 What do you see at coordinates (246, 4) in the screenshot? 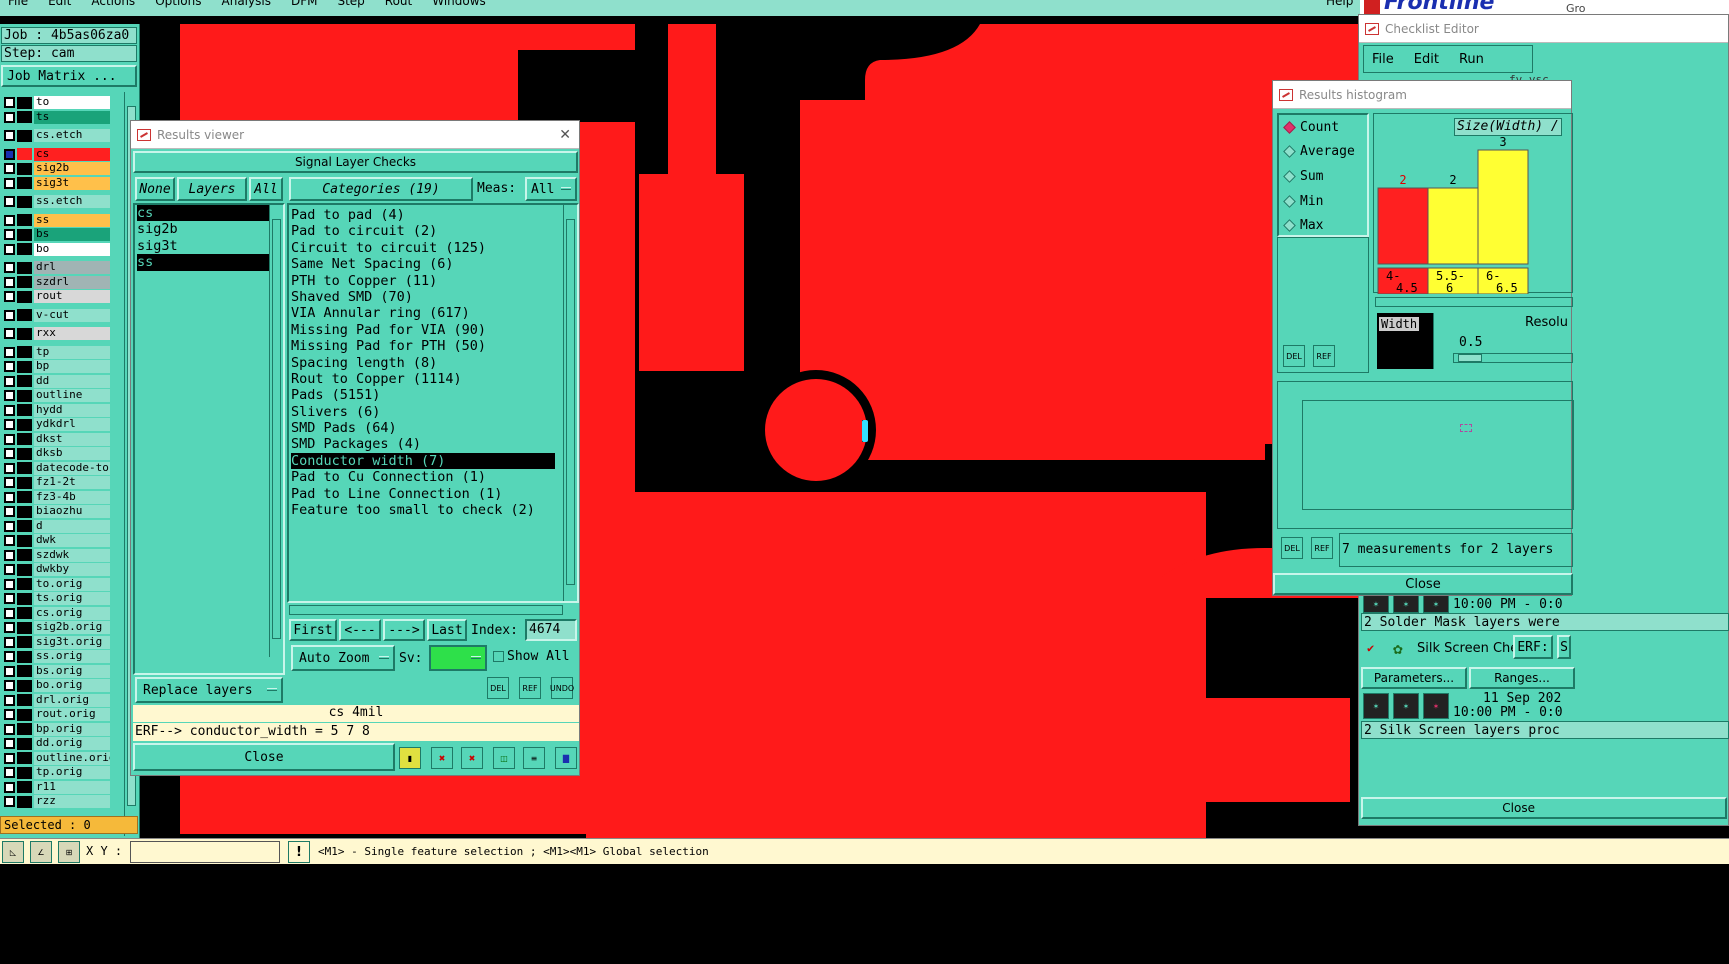
I see `menu-item: Analysis` at bounding box center [246, 4].